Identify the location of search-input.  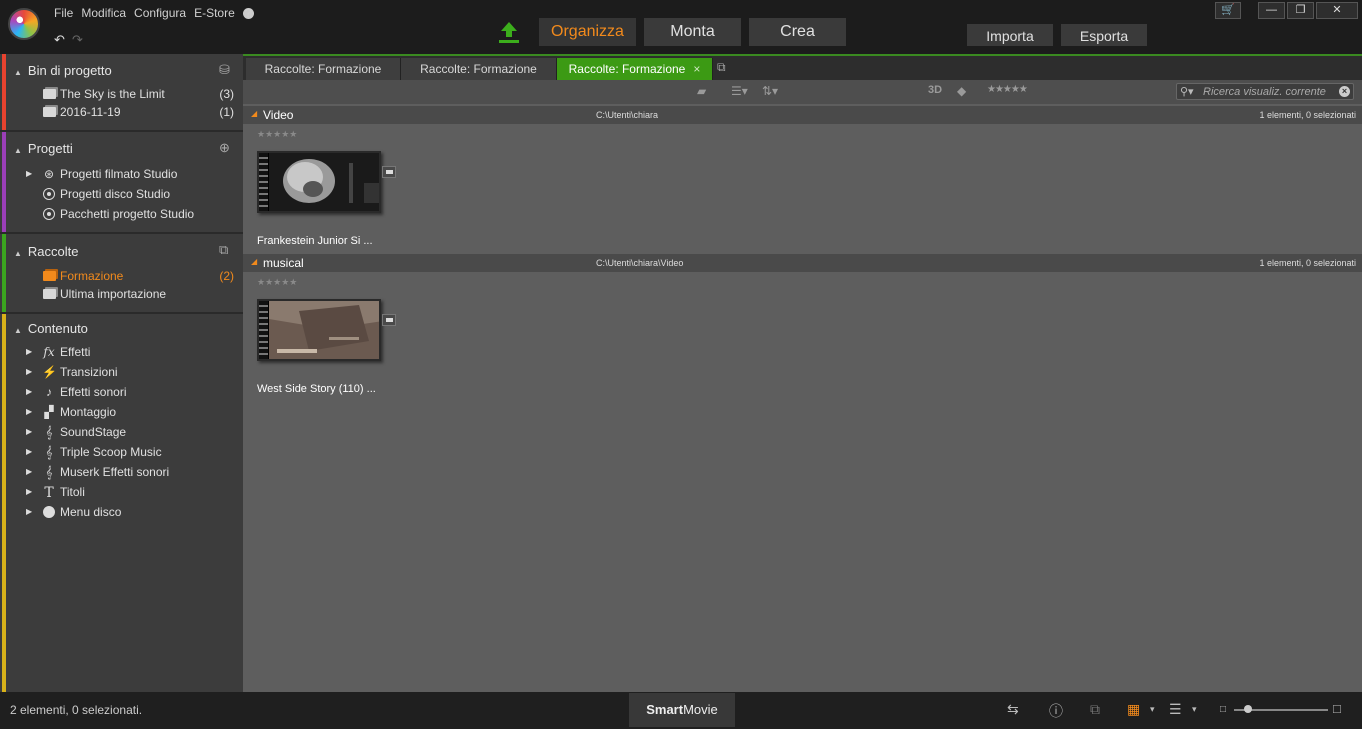
(1268, 91).